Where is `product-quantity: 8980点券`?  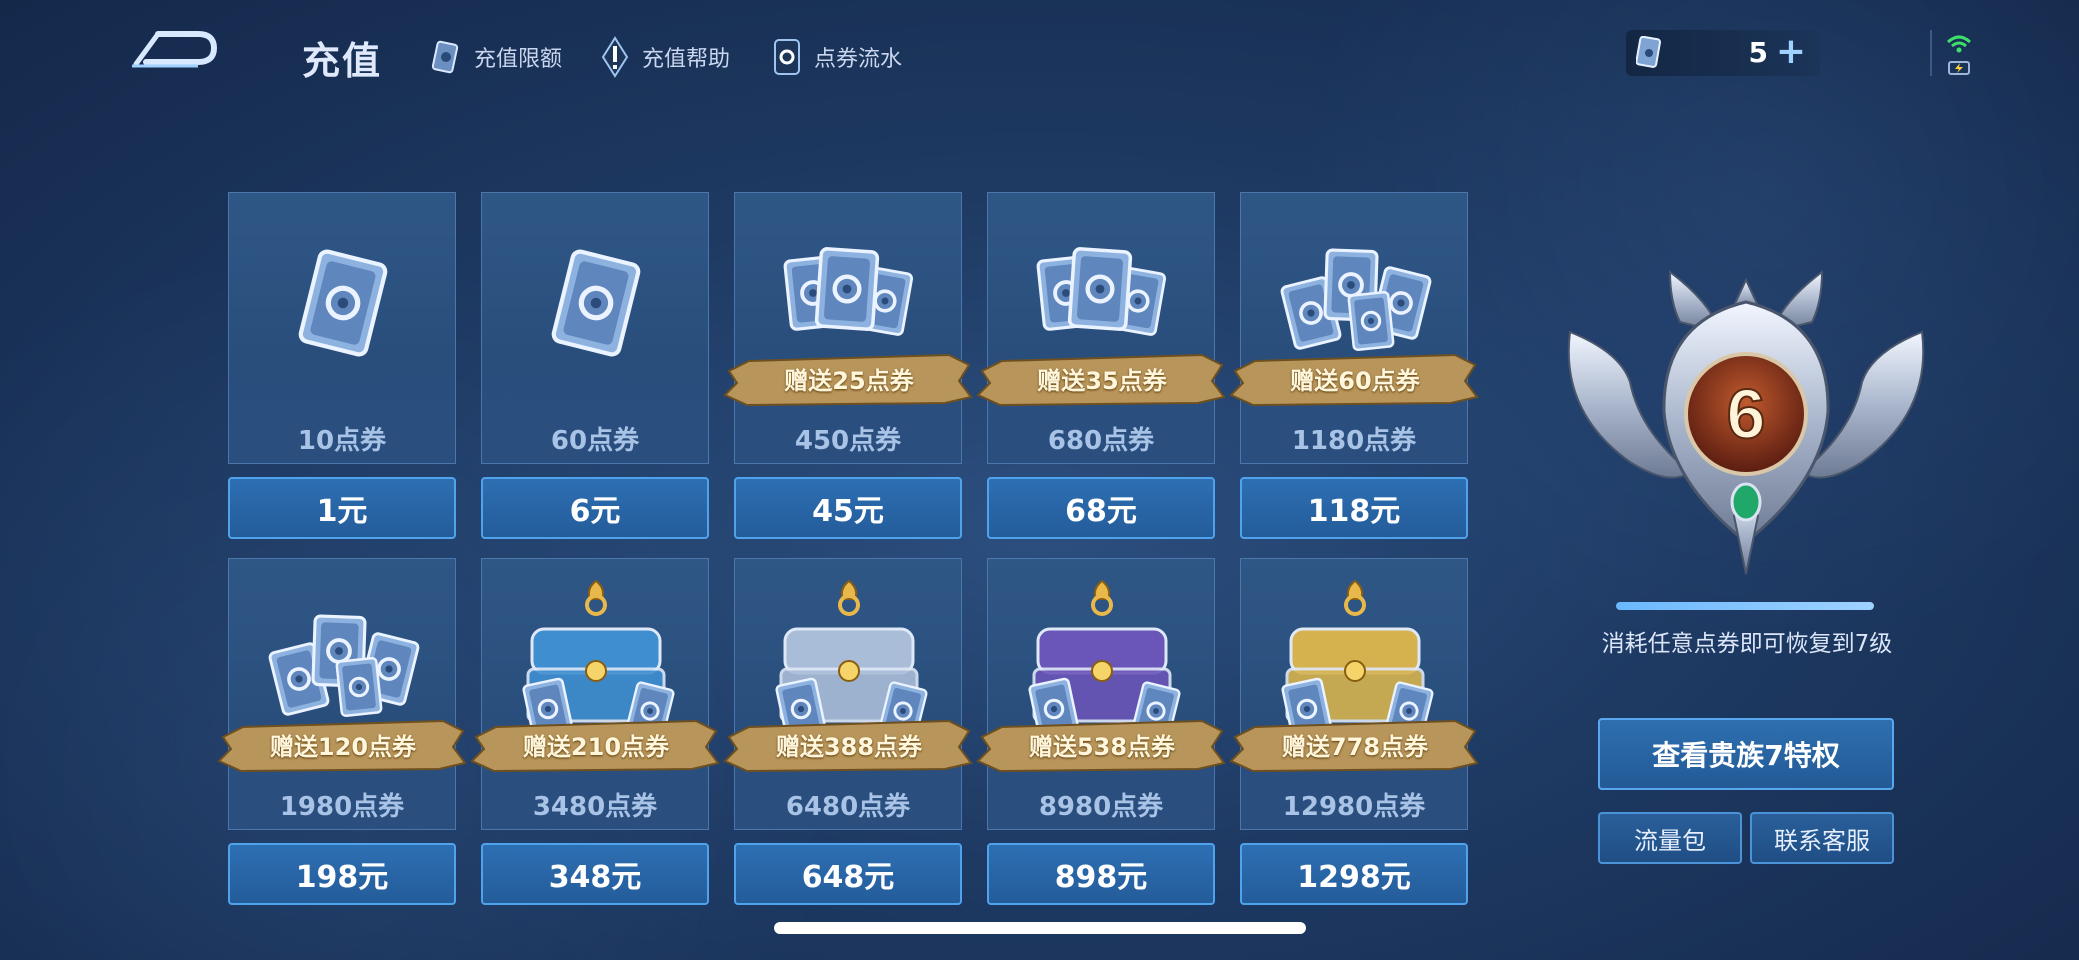
product-quantity: 8980点券 is located at coordinates (1101, 807).